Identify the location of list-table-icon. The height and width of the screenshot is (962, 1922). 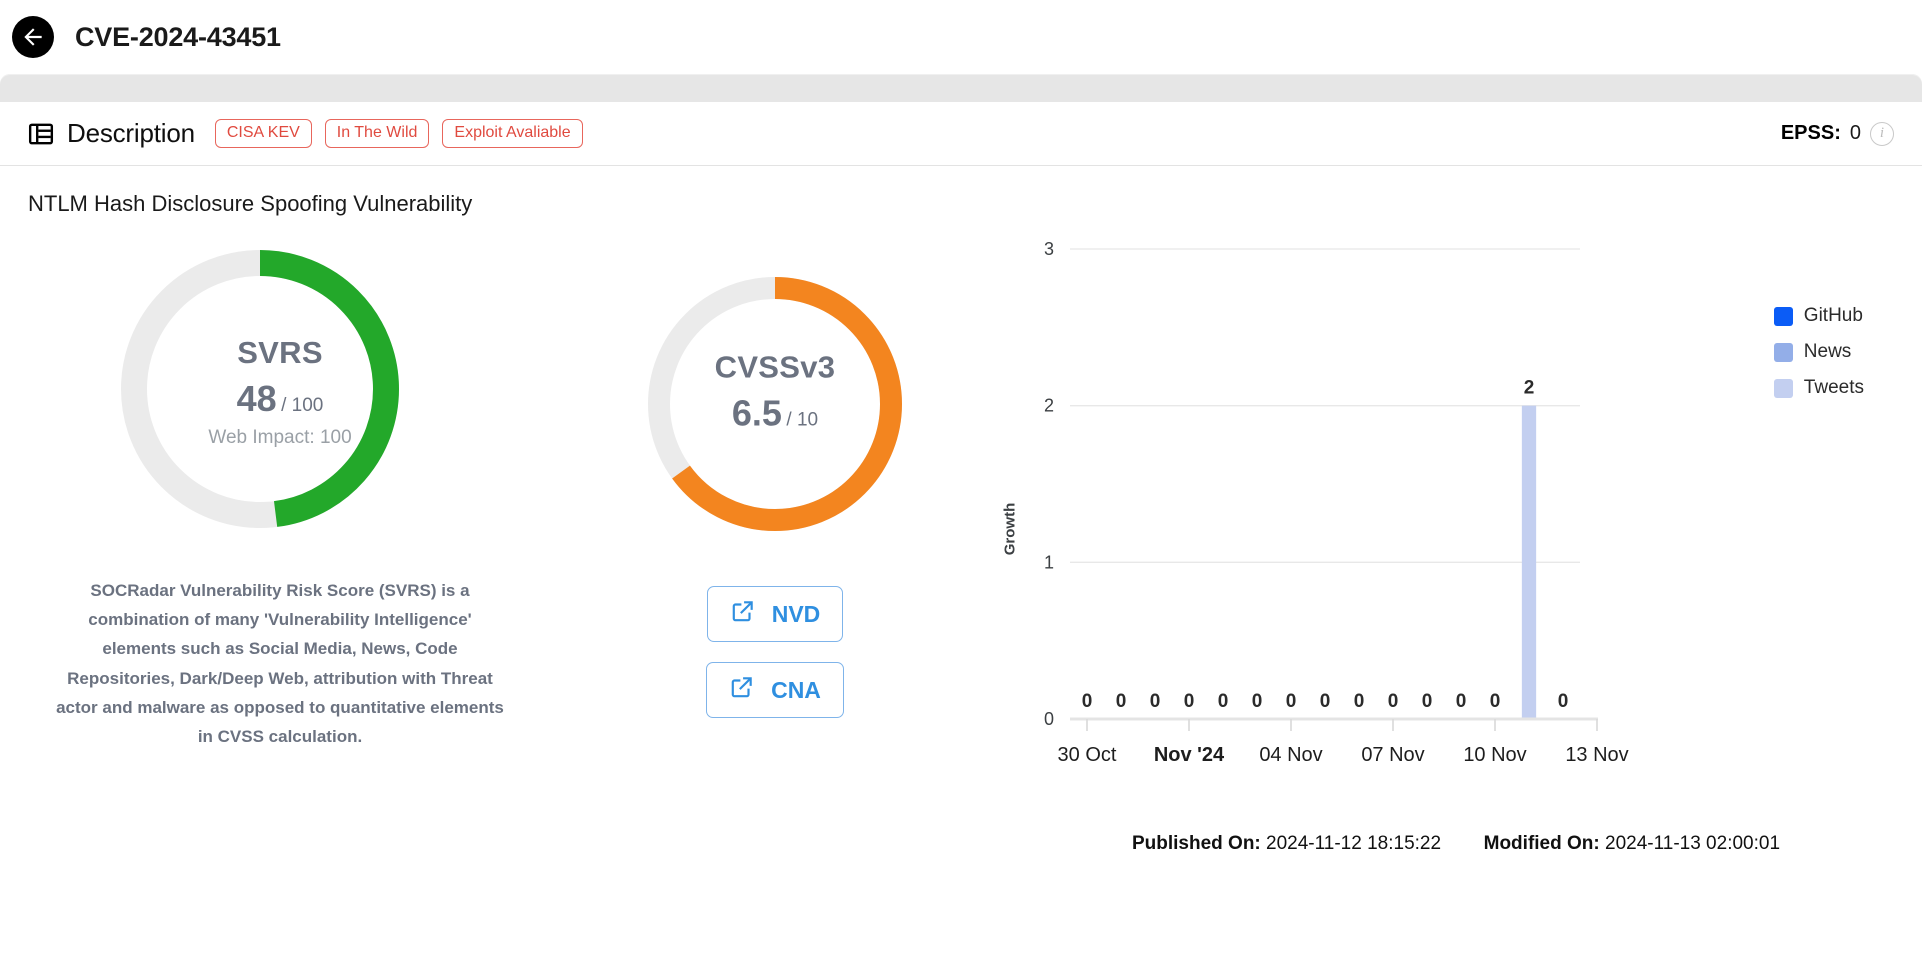
(41, 134).